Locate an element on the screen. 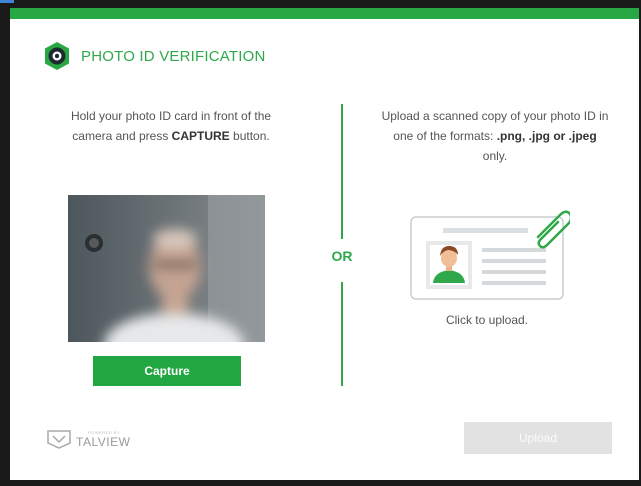 This screenshot has height=486, width=641. webcam-feed-image is located at coordinates (166, 268).